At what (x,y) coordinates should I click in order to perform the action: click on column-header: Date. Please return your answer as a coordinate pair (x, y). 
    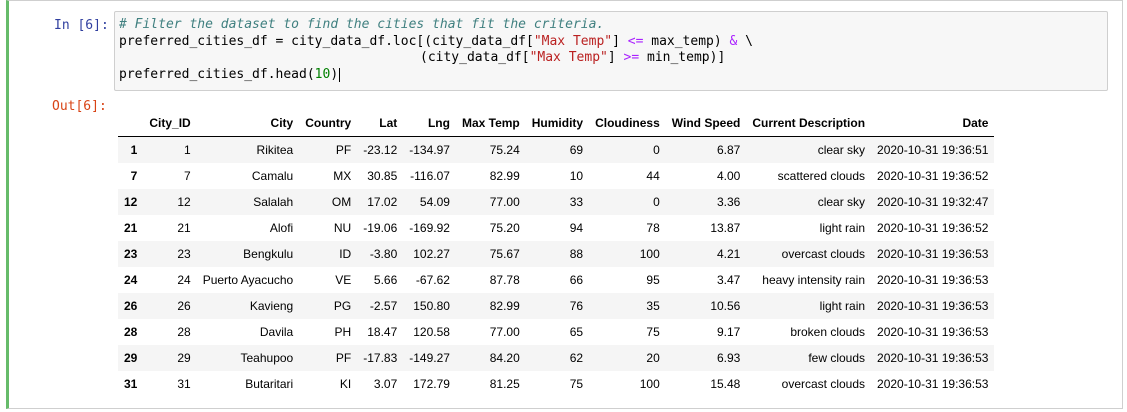
    Looking at the image, I should click on (933, 123).